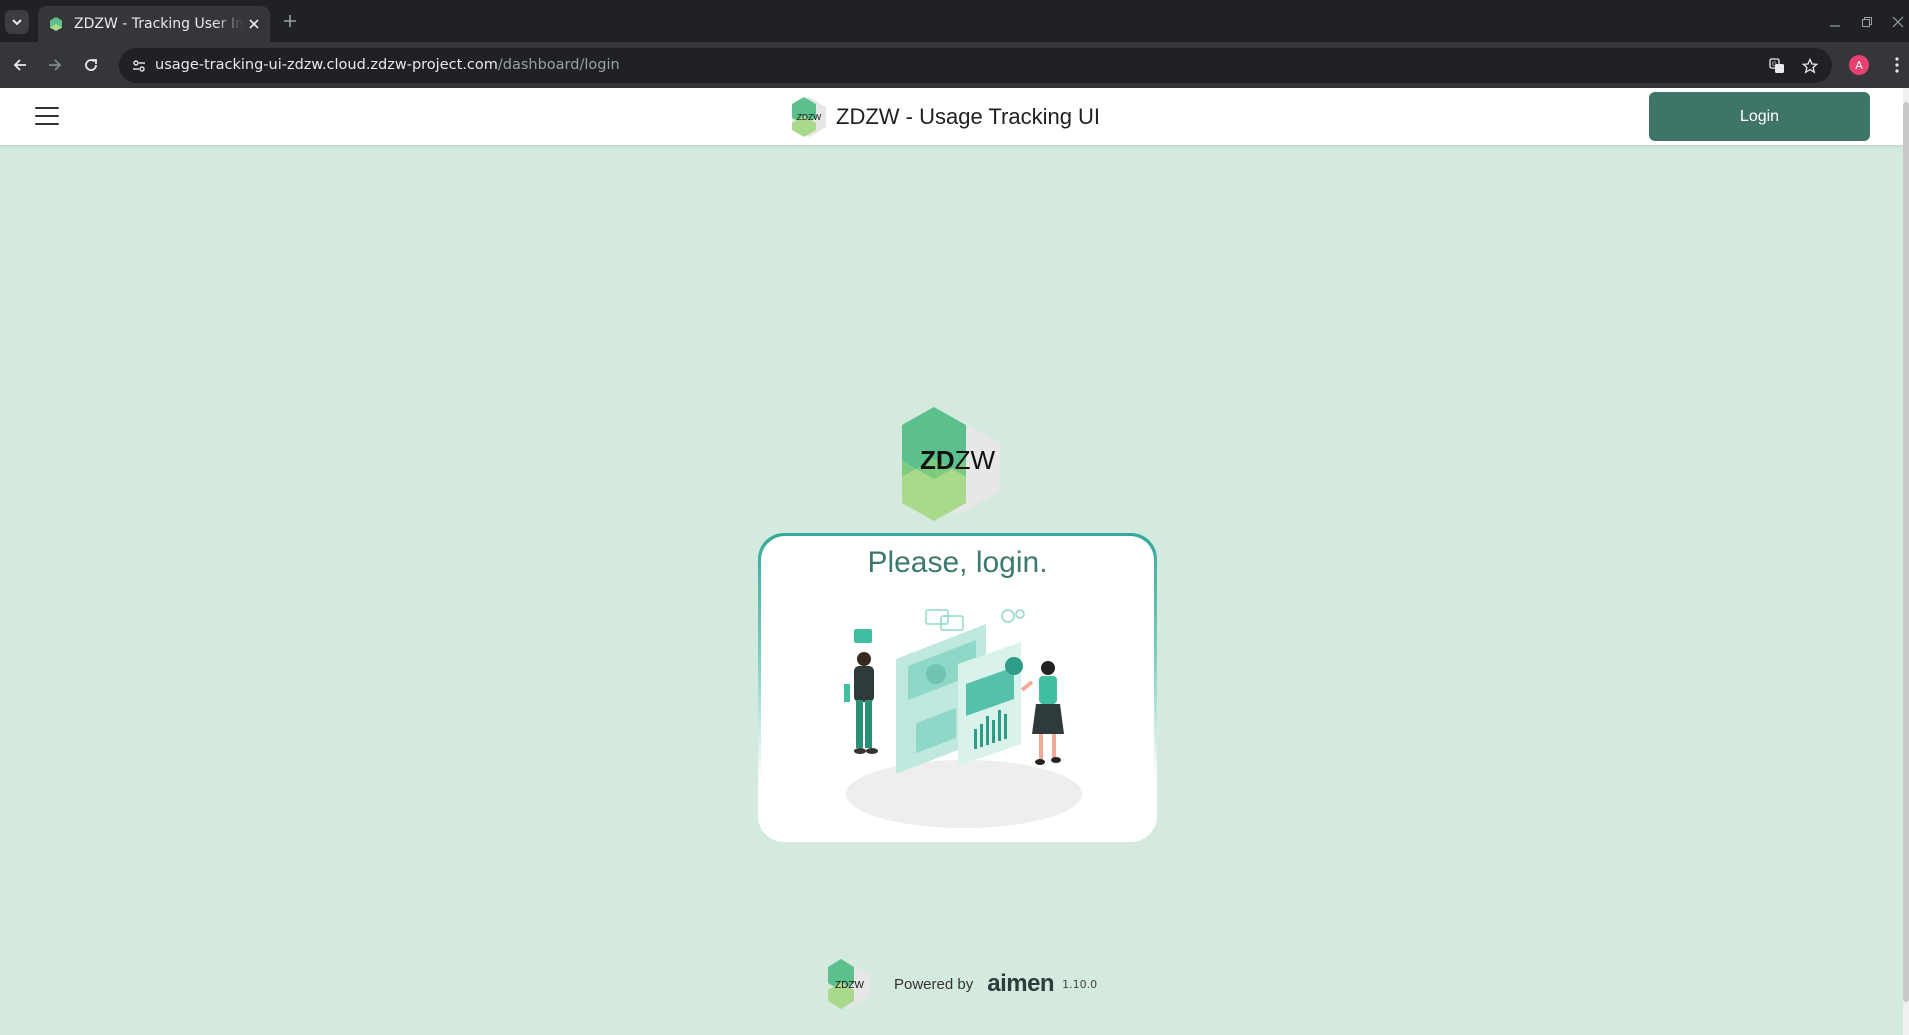 This screenshot has height=1035, width=1909. I want to click on scrollbar-thumb, so click(1906, 552).